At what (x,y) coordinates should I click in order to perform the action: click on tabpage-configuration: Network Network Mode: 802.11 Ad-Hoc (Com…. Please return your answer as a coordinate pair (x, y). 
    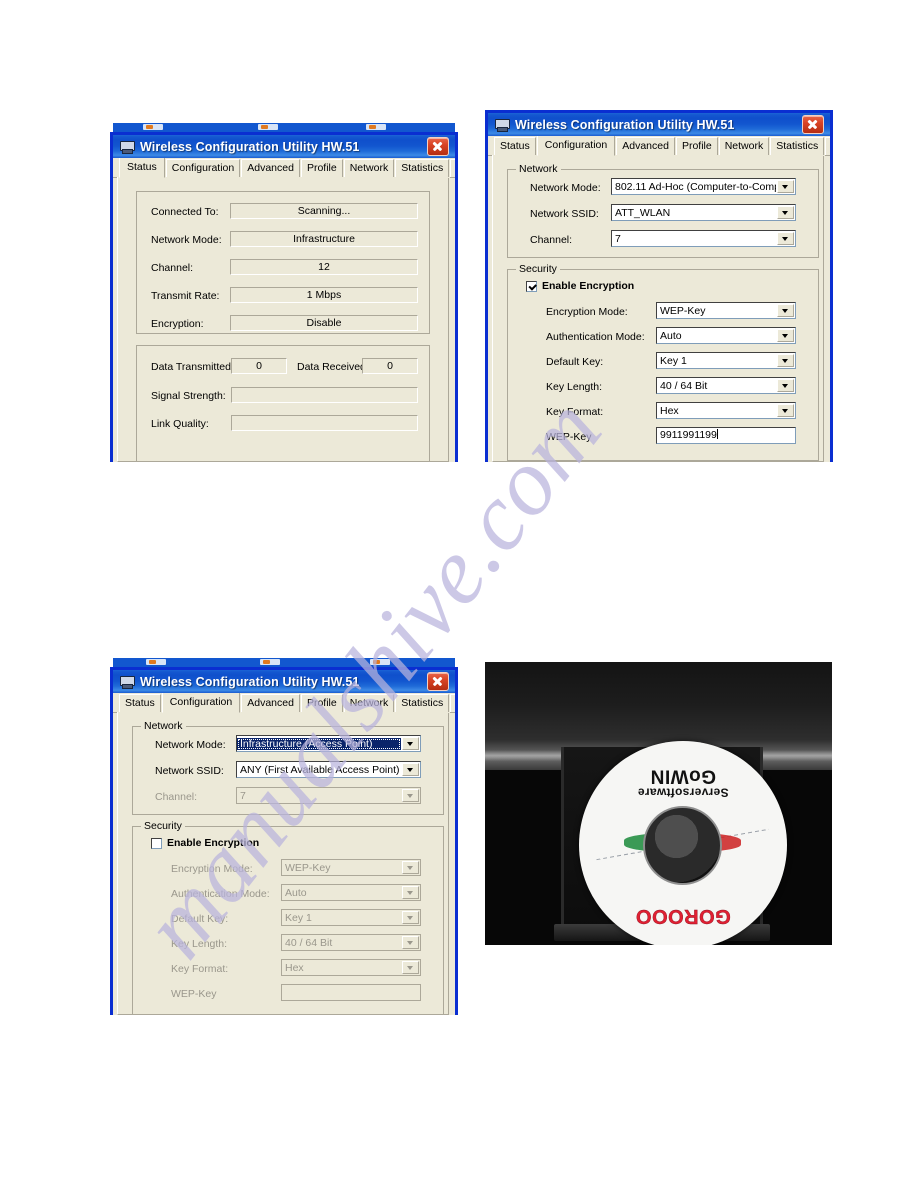
    Looking at the image, I should click on (659, 308).